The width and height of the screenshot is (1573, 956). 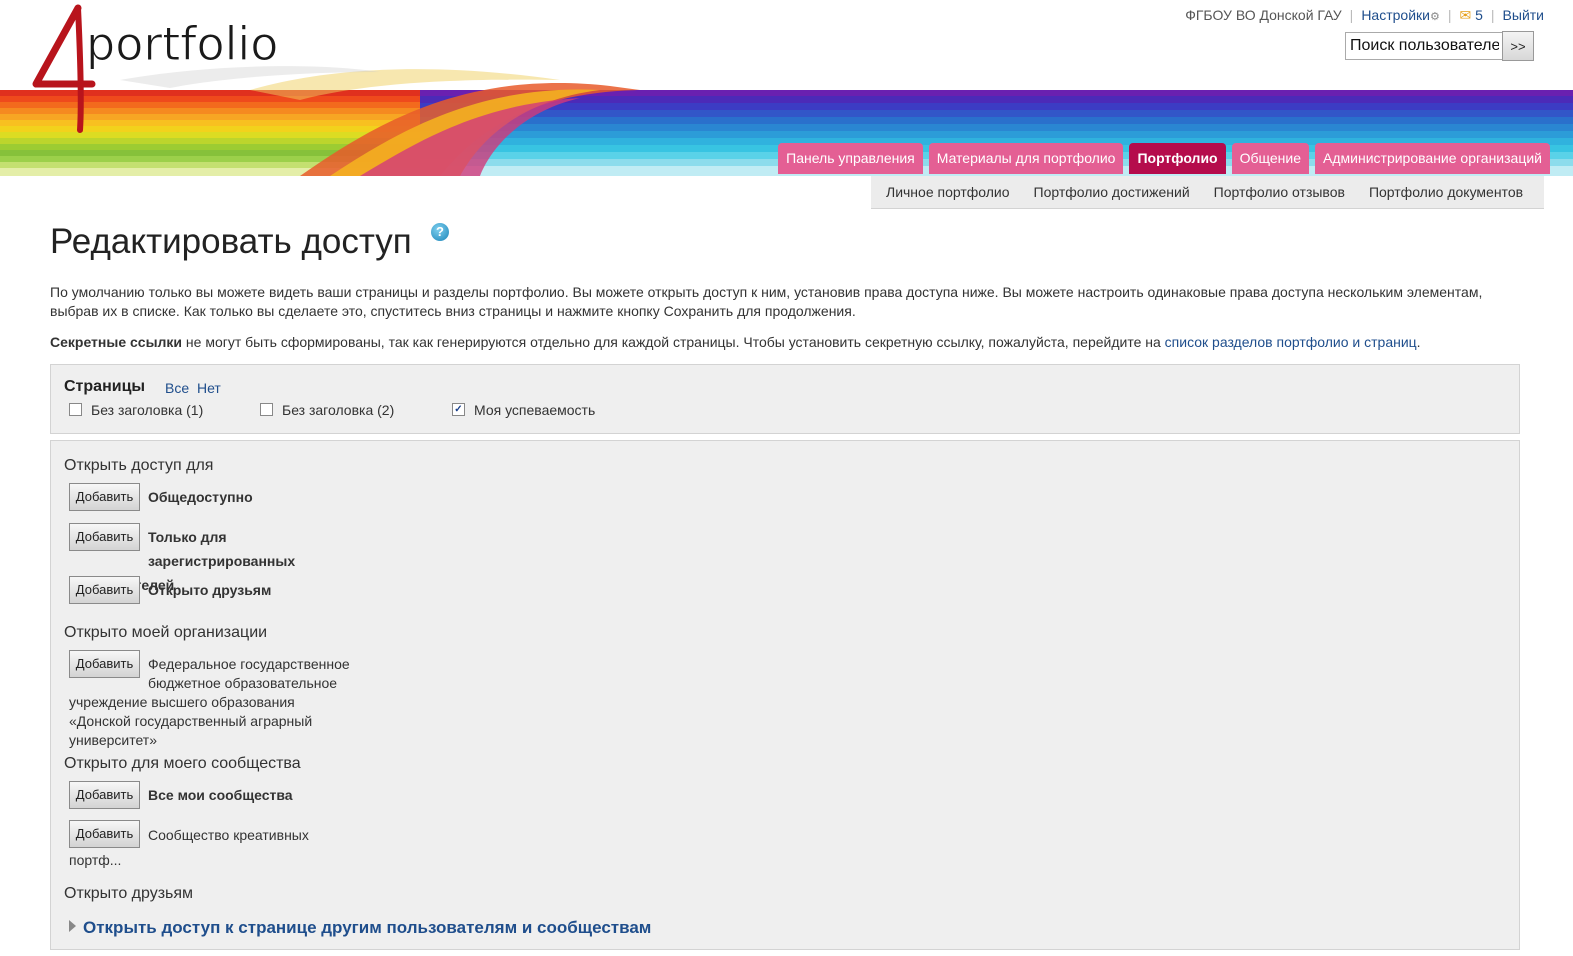 What do you see at coordinates (1279, 192) in the screenshot?
I see `subtab-reviews: Портфолио отзывов` at bounding box center [1279, 192].